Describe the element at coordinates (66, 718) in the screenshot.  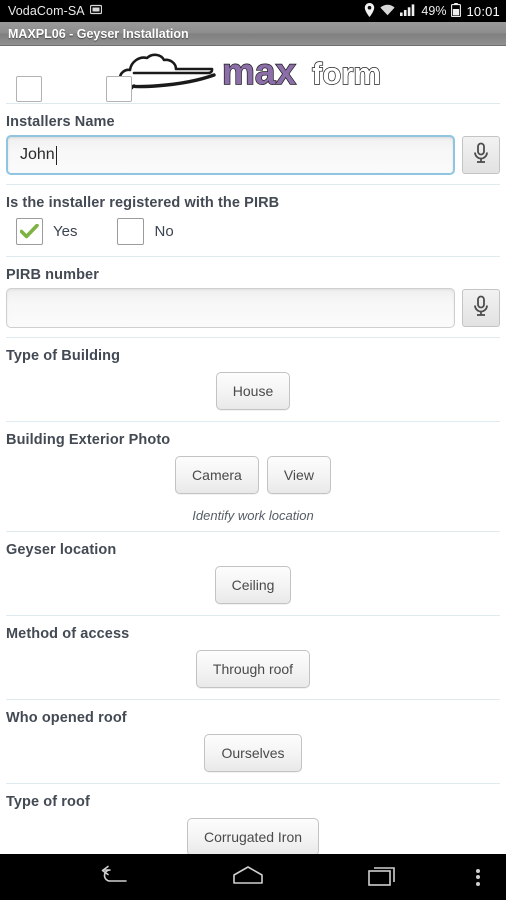
I see `who-opened-roof-label: Who opened roof` at that location.